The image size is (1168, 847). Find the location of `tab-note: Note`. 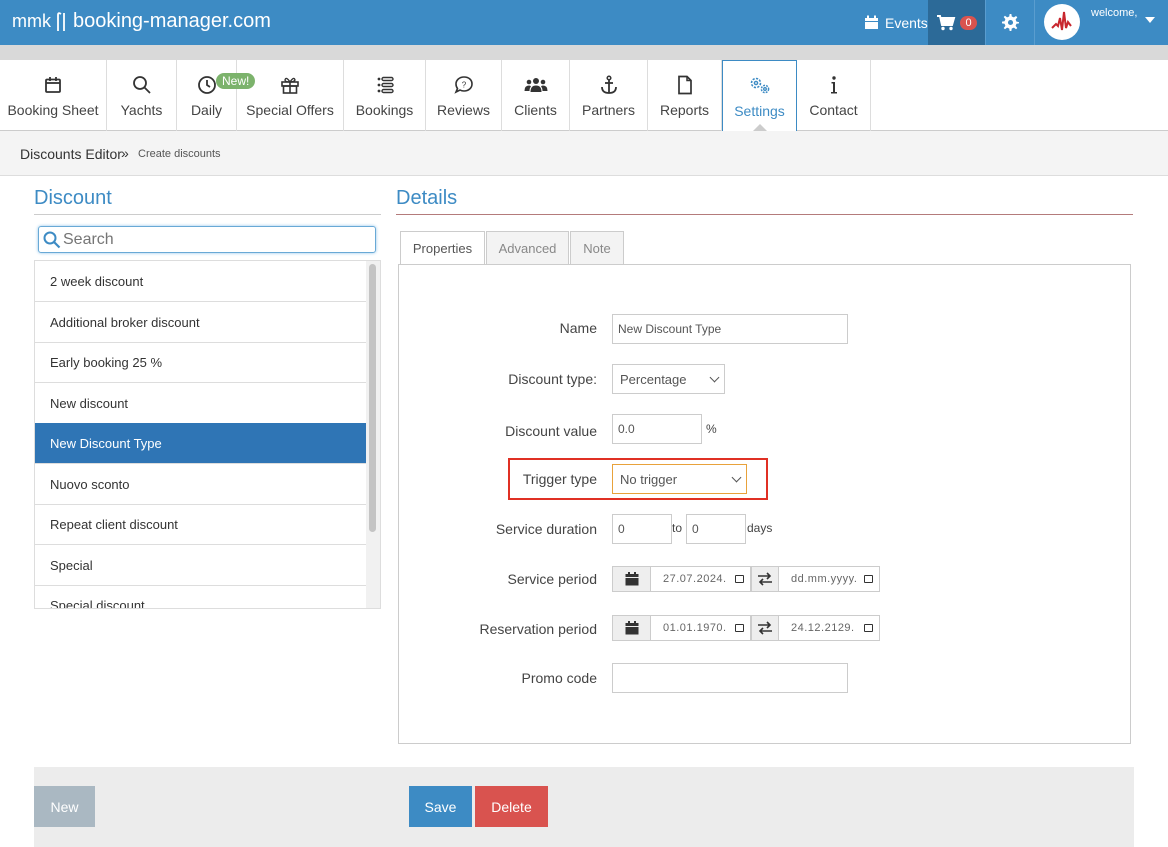

tab-note: Note is located at coordinates (597, 248).